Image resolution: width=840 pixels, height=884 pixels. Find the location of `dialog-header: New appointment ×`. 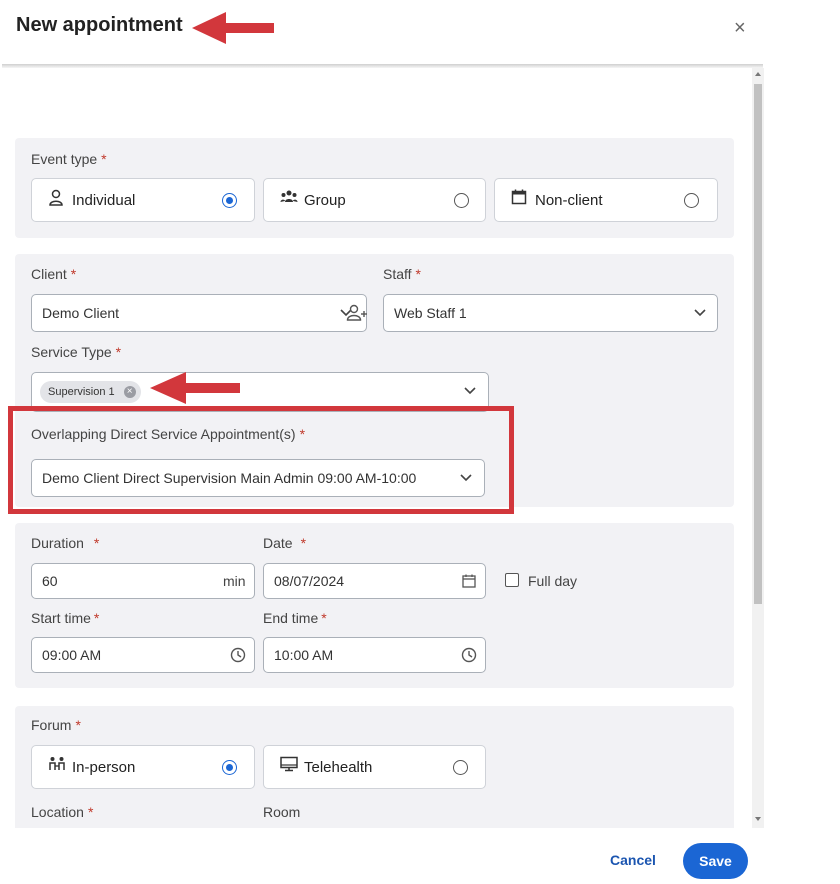

dialog-header: New appointment × is located at coordinates (420, 33).